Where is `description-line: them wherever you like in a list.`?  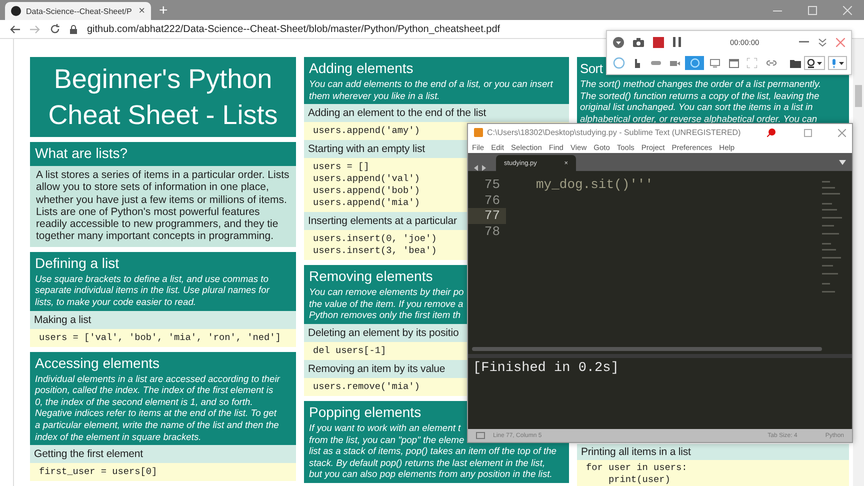 description-line: them wherever you like in a list. is located at coordinates (374, 95).